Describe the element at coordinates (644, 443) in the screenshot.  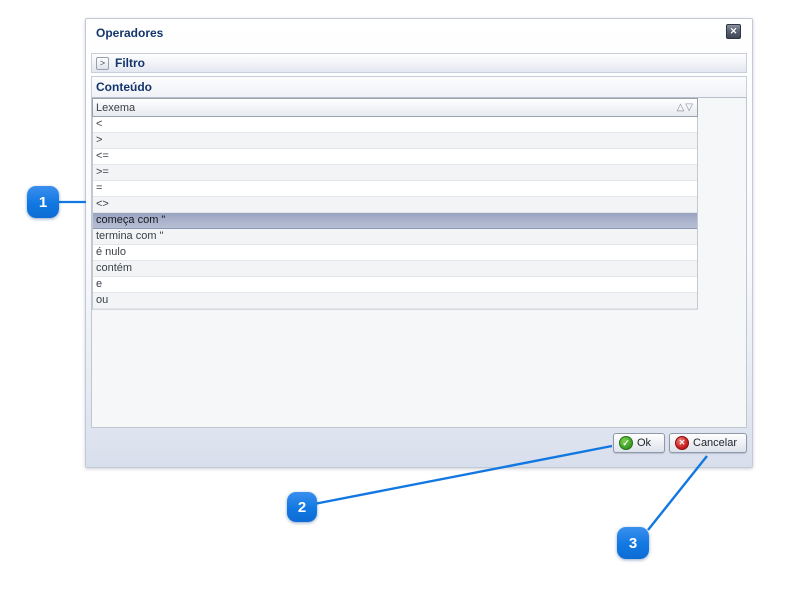
I see `ok-button-label: Ok` at that location.